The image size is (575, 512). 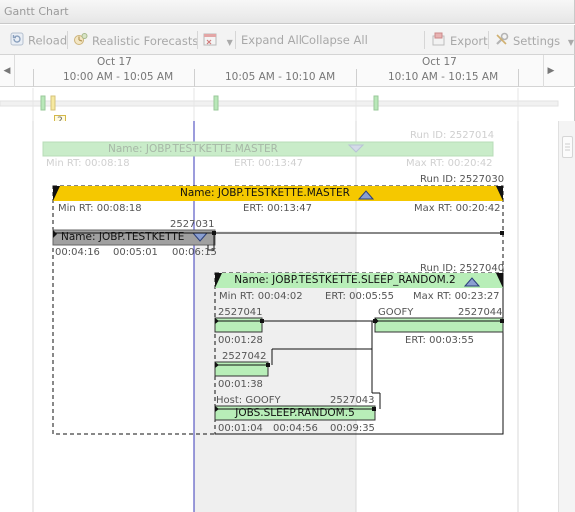 I want to click on task-run-id: 2527043, so click(x=352, y=400).